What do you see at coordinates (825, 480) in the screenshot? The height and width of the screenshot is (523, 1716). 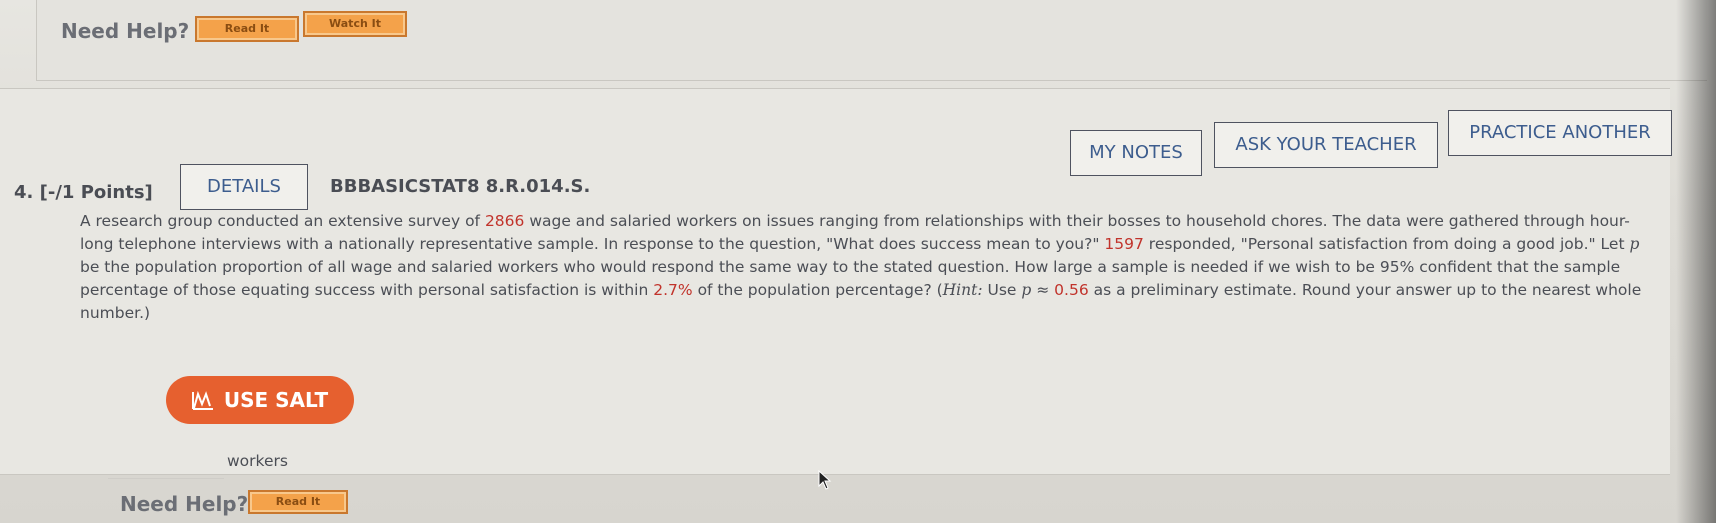 I see `mouse-cursor-icon` at bounding box center [825, 480].